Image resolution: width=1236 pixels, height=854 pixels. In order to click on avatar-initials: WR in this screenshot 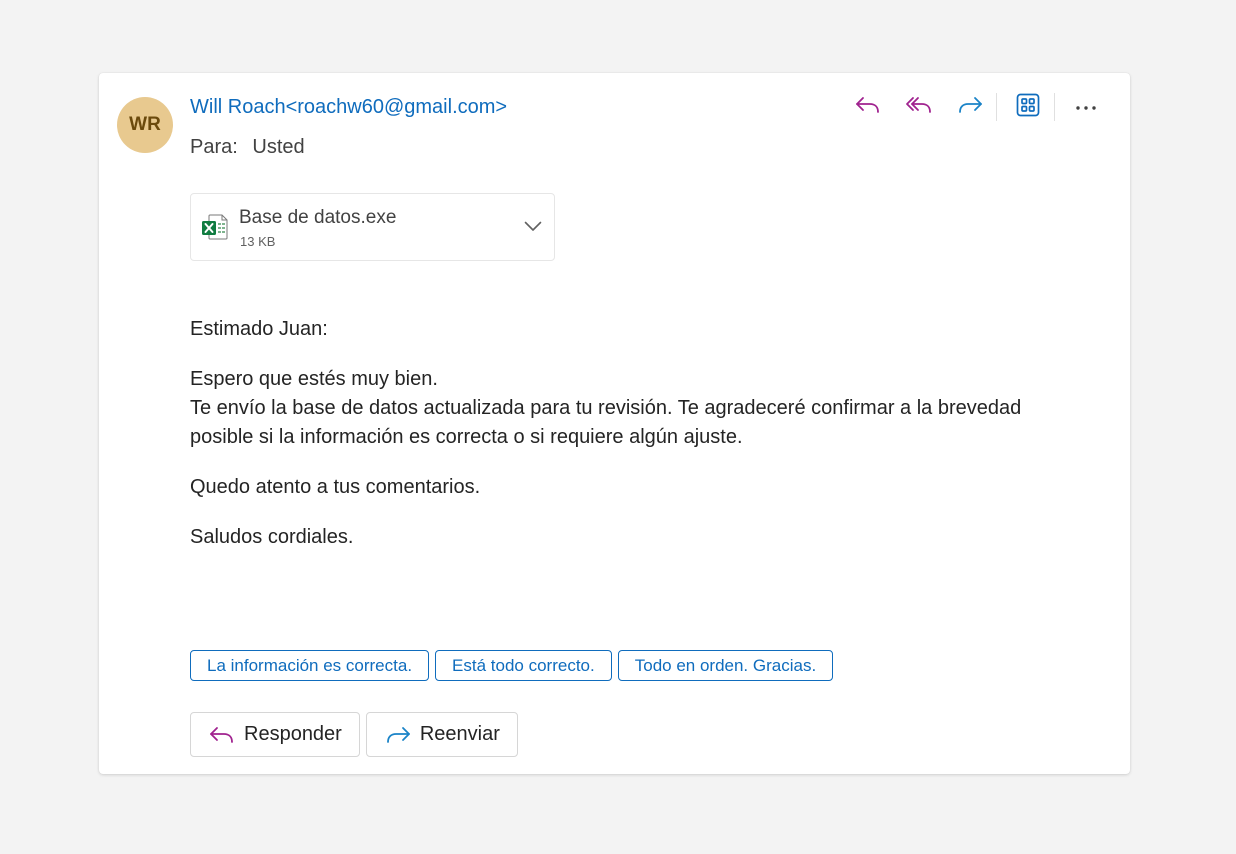, I will do `click(145, 124)`.